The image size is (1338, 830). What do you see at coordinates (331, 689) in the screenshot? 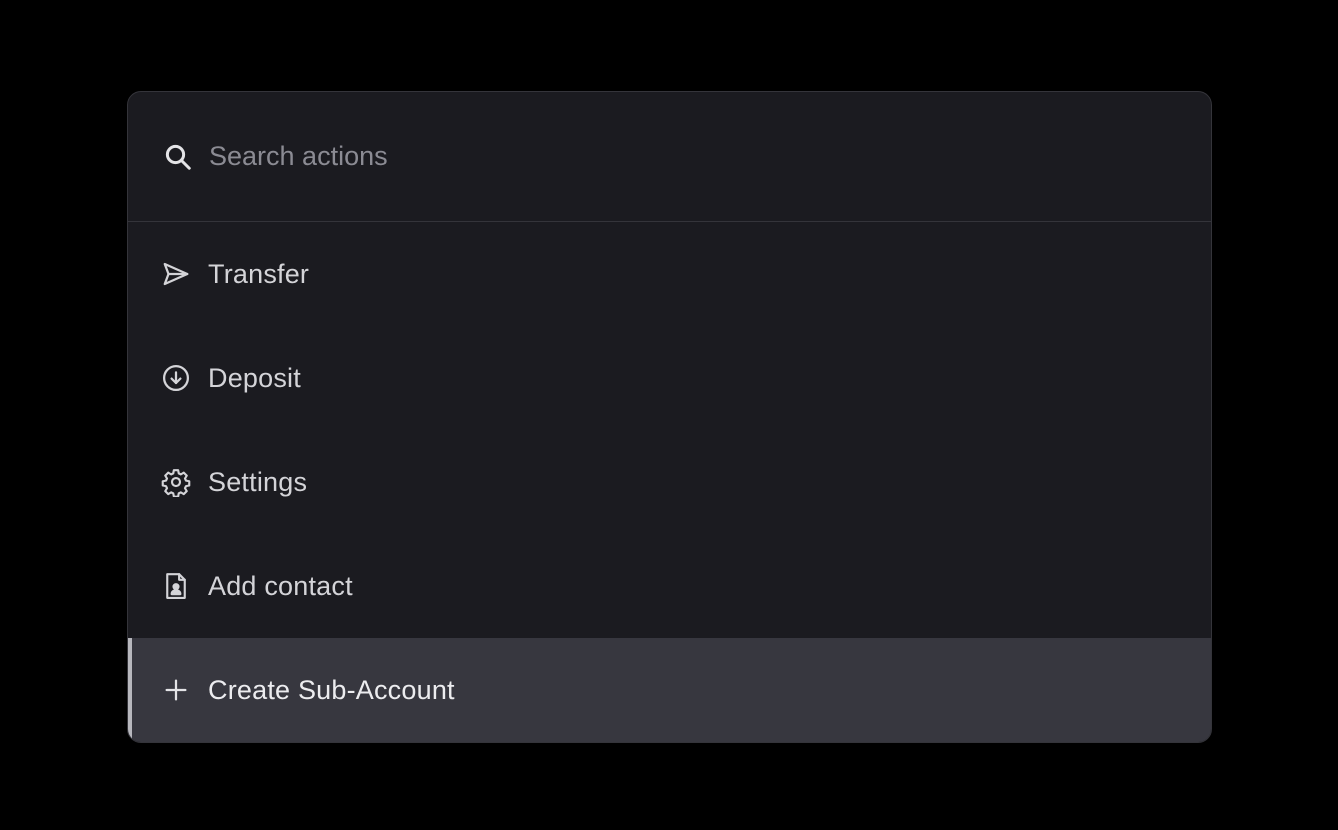
I see `action-label: Create Sub-Account` at bounding box center [331, 689].